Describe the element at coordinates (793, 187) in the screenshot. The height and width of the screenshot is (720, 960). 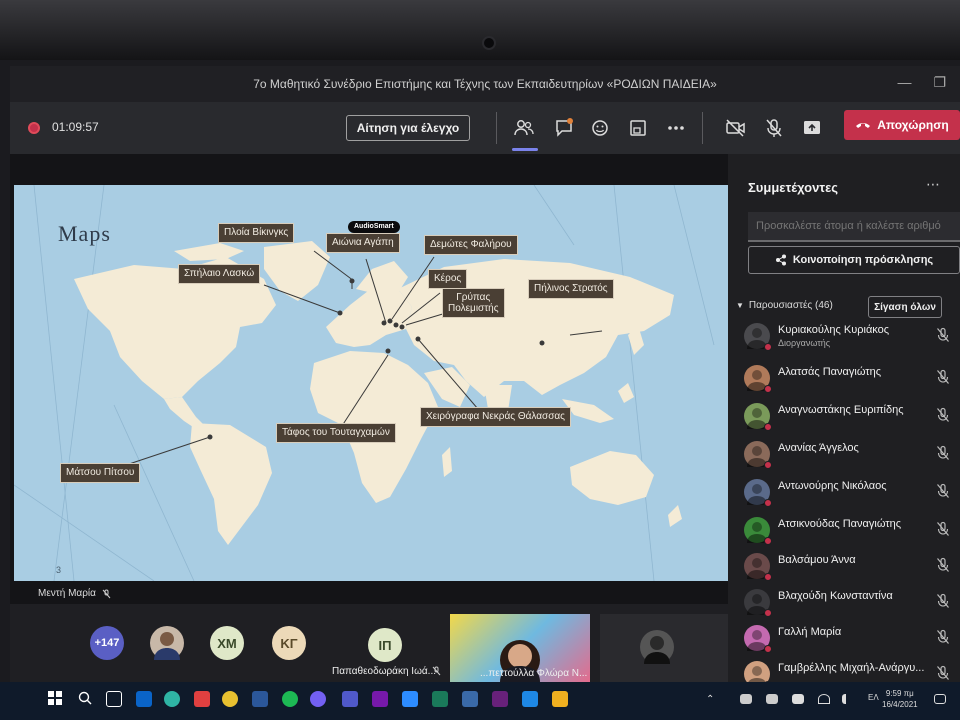
I see `panel-title: Συμμετέχοντες` at that location.